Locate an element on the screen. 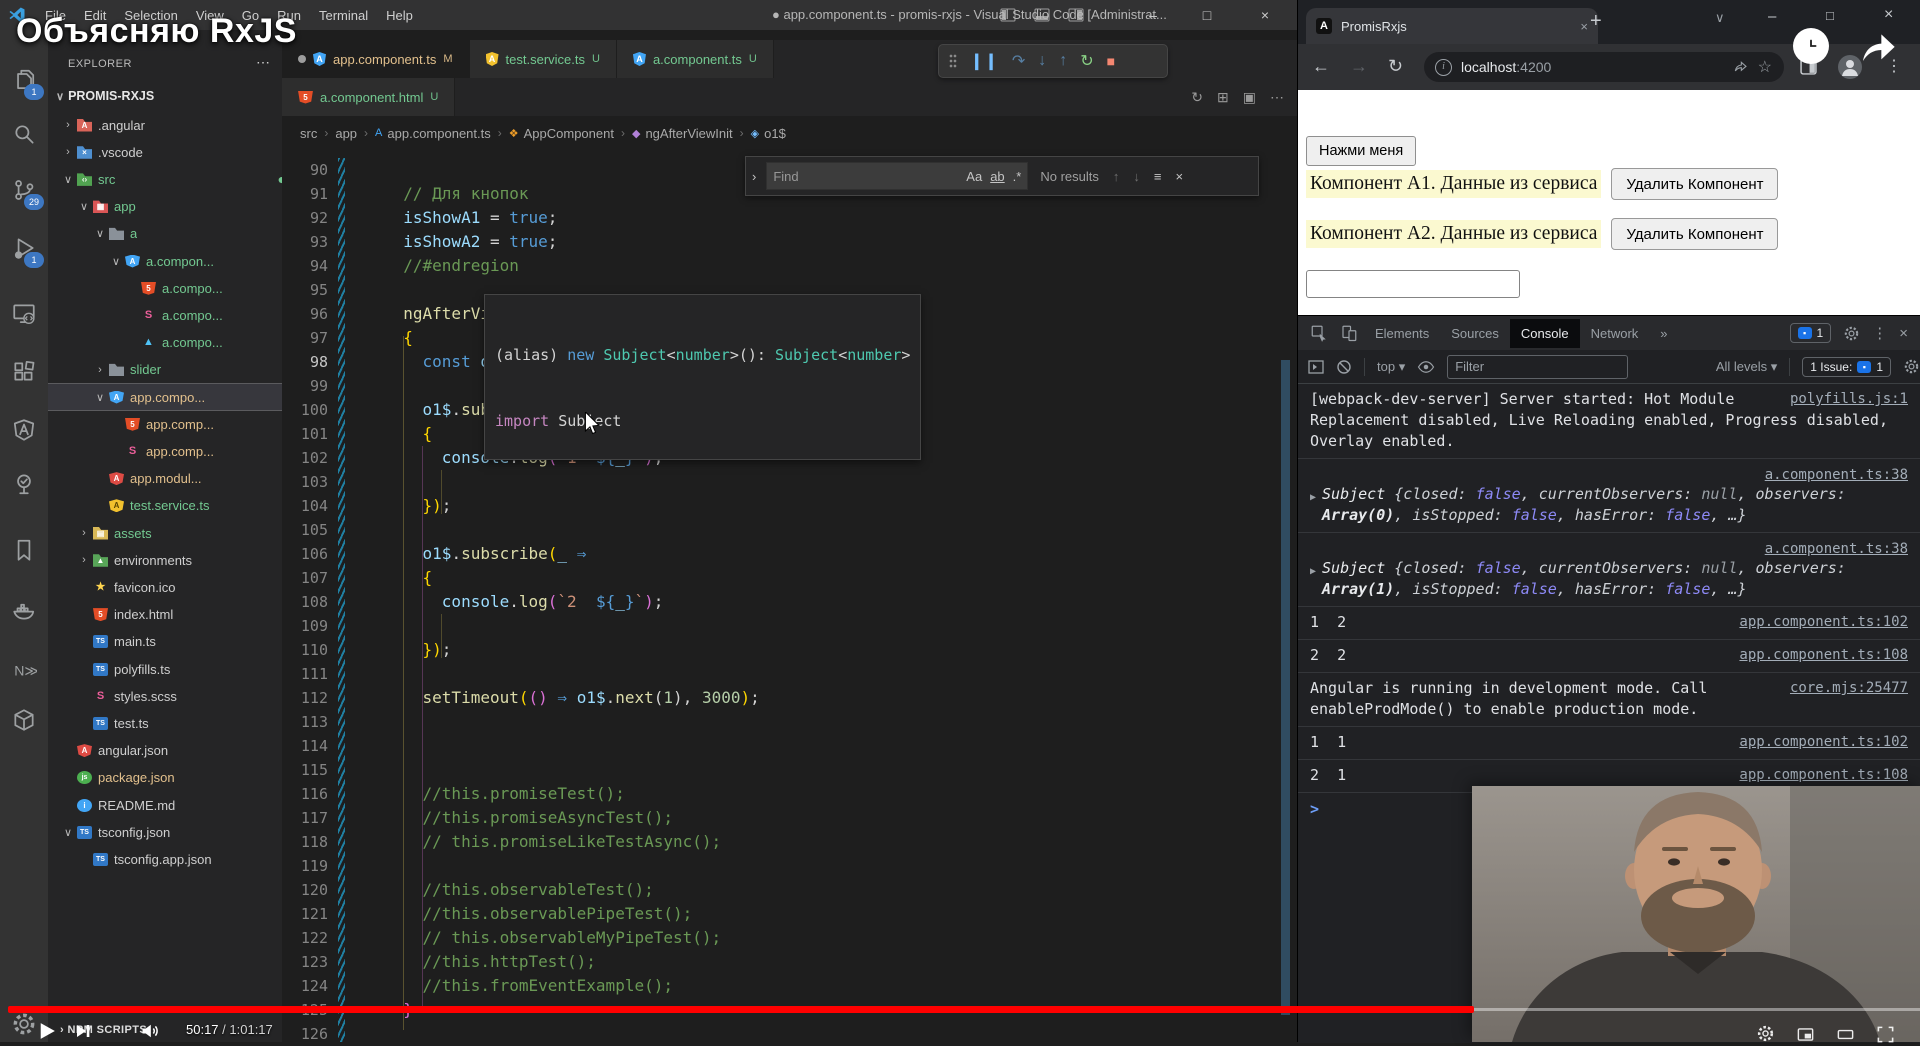 The image size is (1920, 1046). explorer-more-icon: ⋯ is located at coordinates (263, 62).